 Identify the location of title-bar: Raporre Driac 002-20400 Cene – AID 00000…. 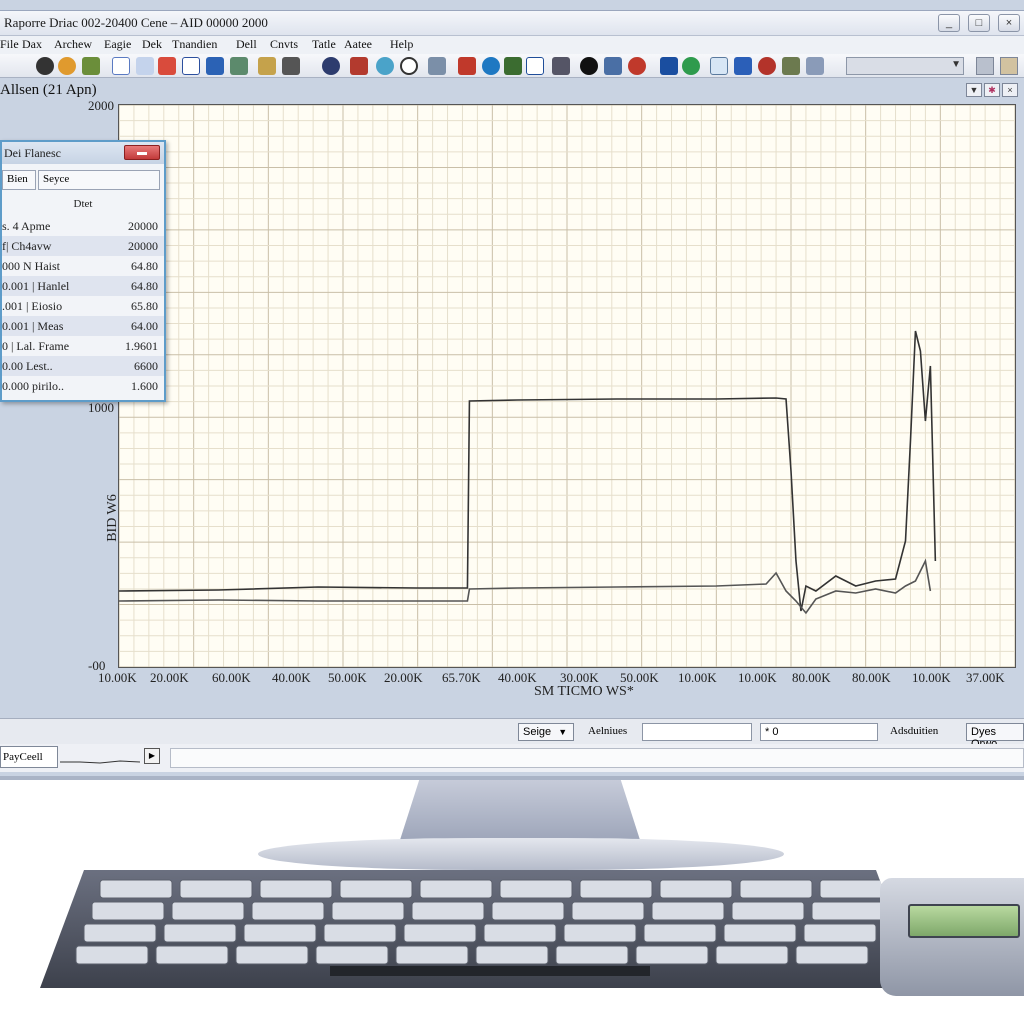
(512, 23).